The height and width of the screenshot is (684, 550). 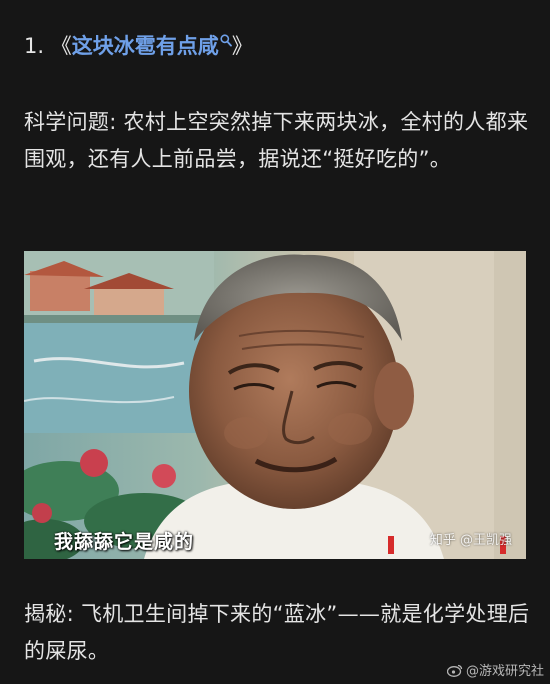 I want to click on weibo-icon, so click(x=454, y=670).